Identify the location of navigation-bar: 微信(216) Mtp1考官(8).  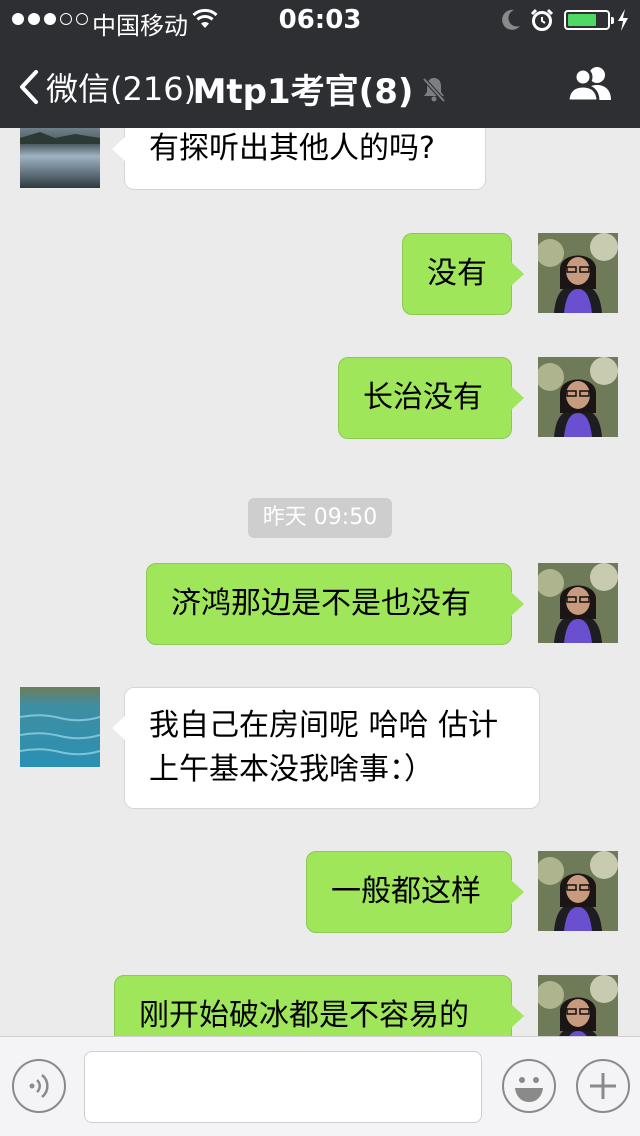
(320, 84).